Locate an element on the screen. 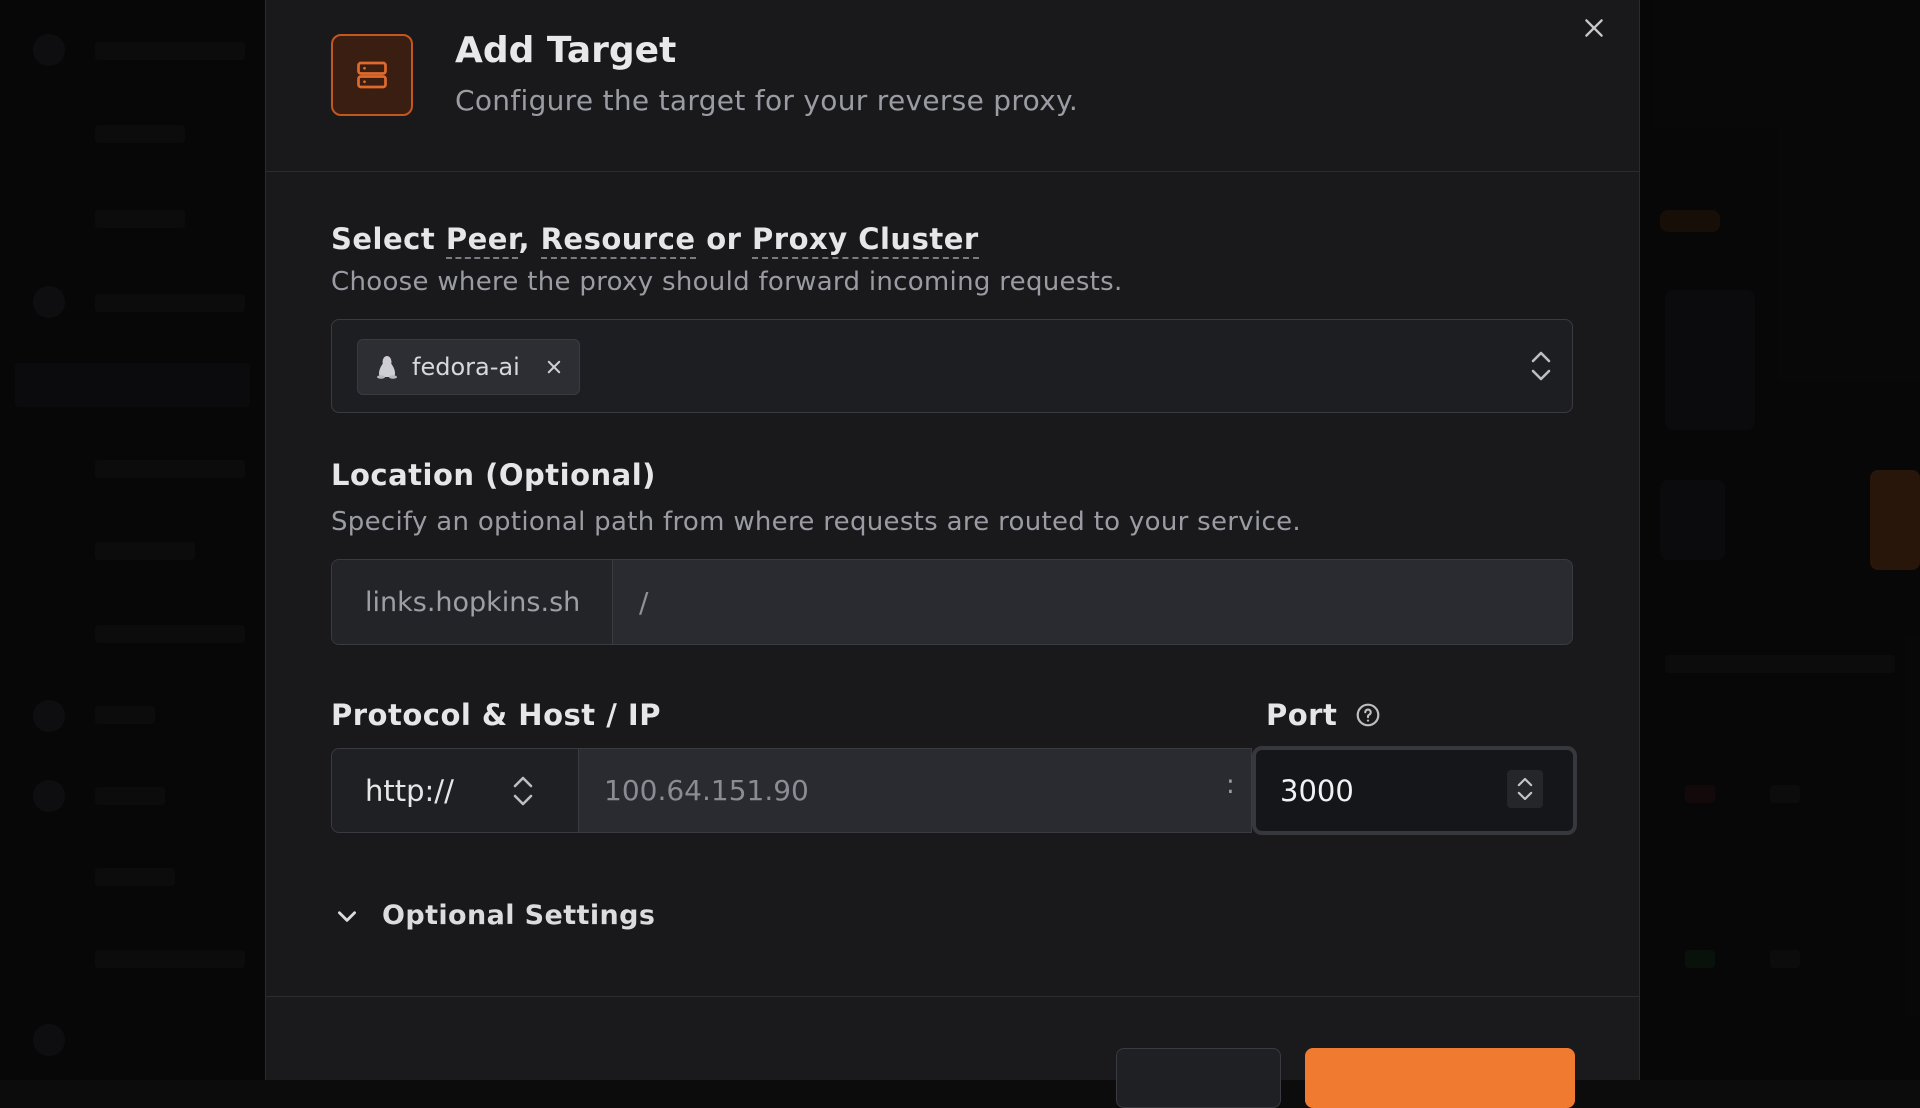  linux-icon is located at coordinates (387, 367).